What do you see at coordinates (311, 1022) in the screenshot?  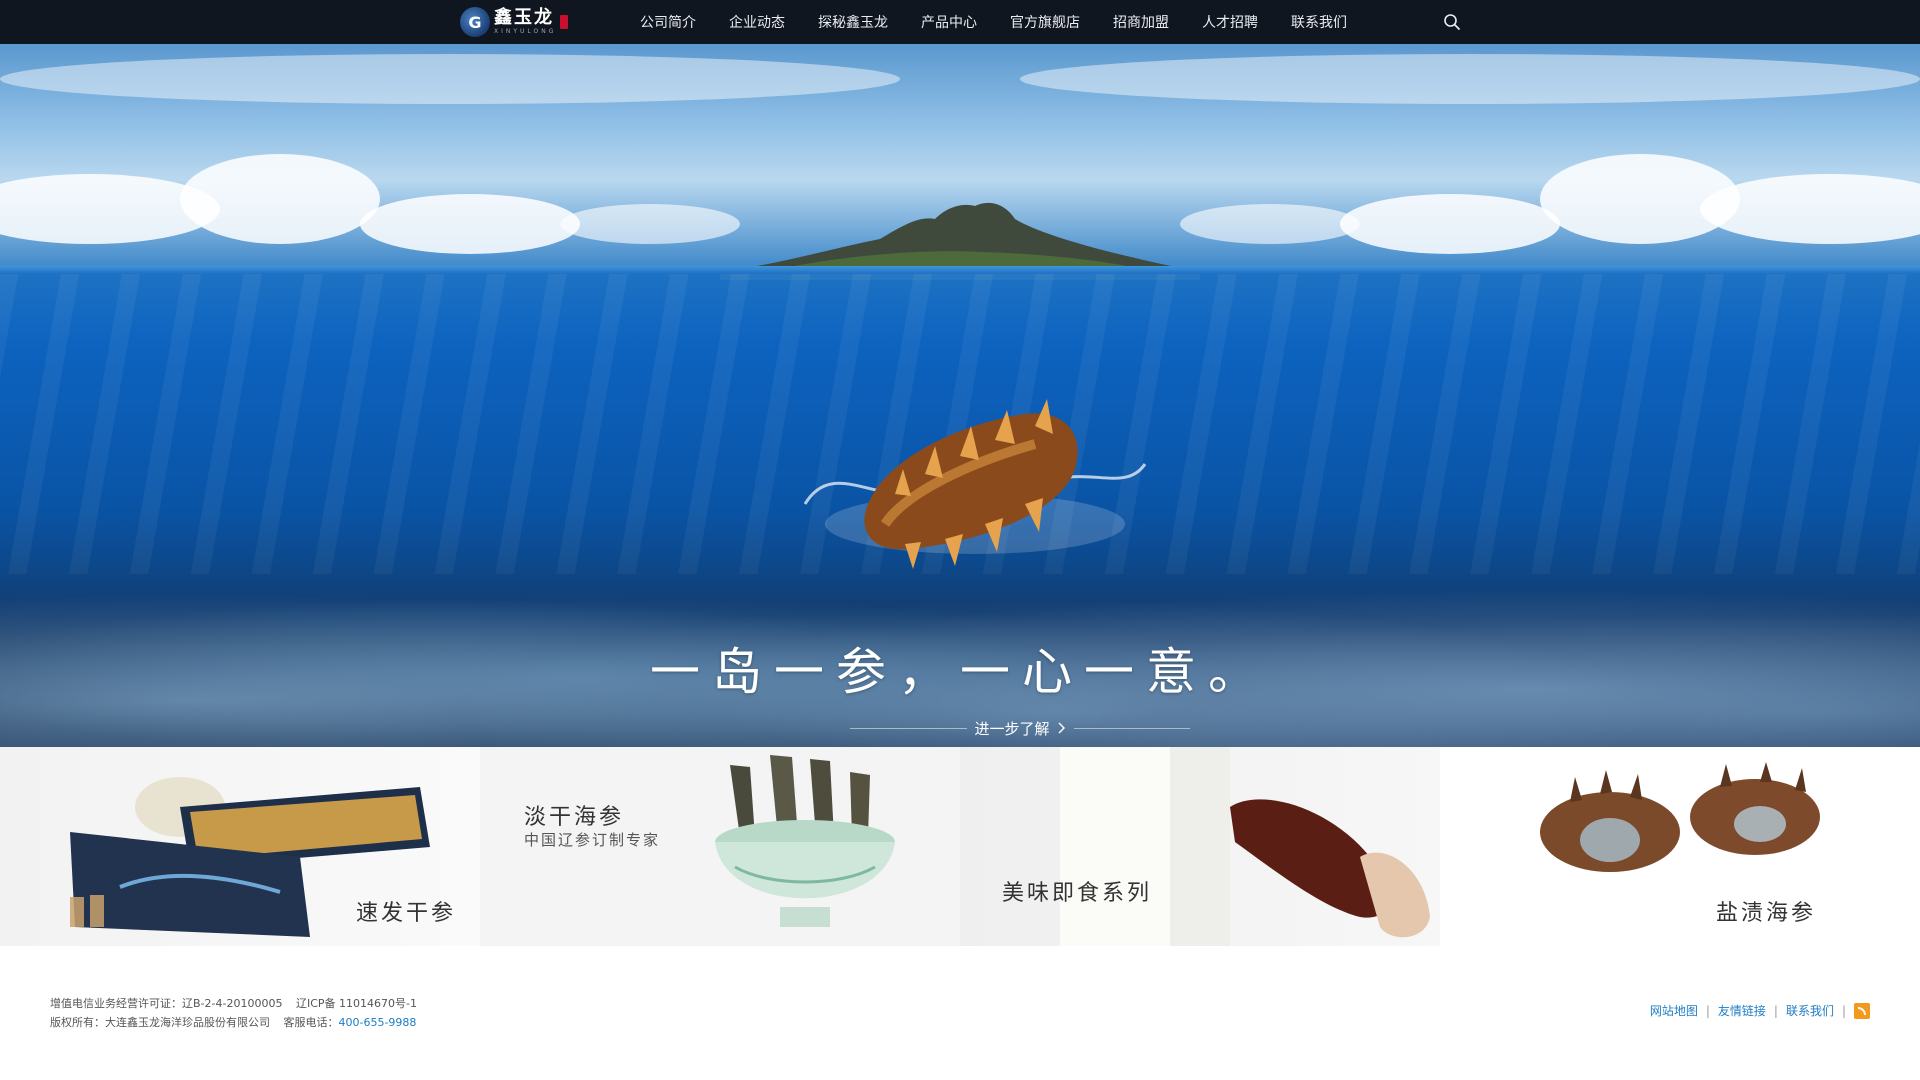 I see `service-phone-label: 客服电话：` at bounding box center [311, 1022].